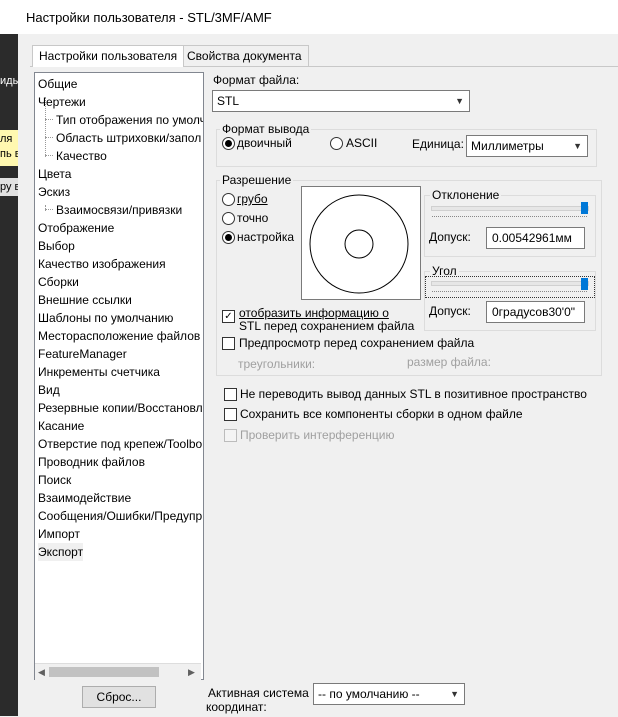  Describe the element at coordinates (228, 143) in the screenshot. I see `binary-radio` at that location.